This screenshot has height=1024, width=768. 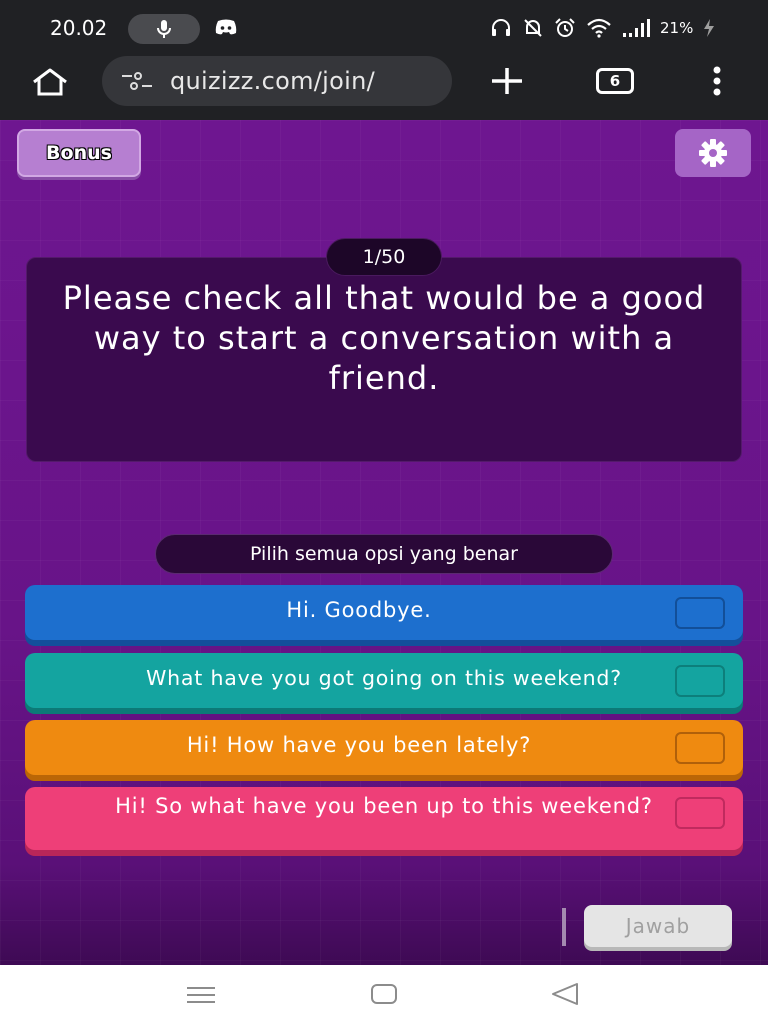 I want to click on discord-icon, so click(x=226, y=27).